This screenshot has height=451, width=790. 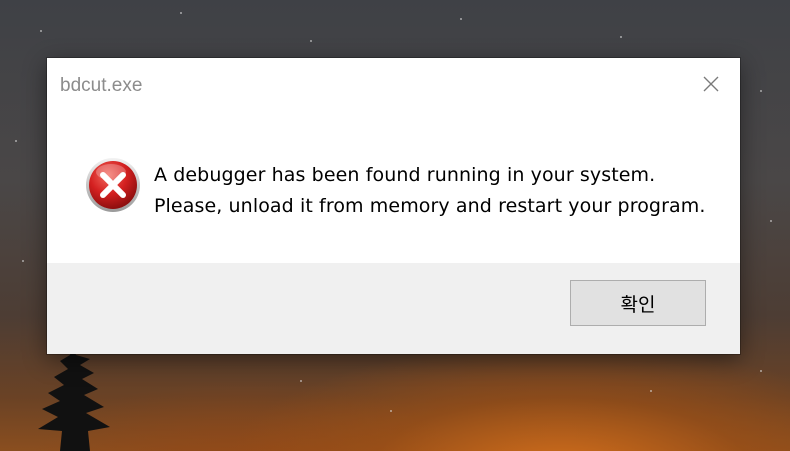 I want to click on close-button, so click(x=711, y=84).